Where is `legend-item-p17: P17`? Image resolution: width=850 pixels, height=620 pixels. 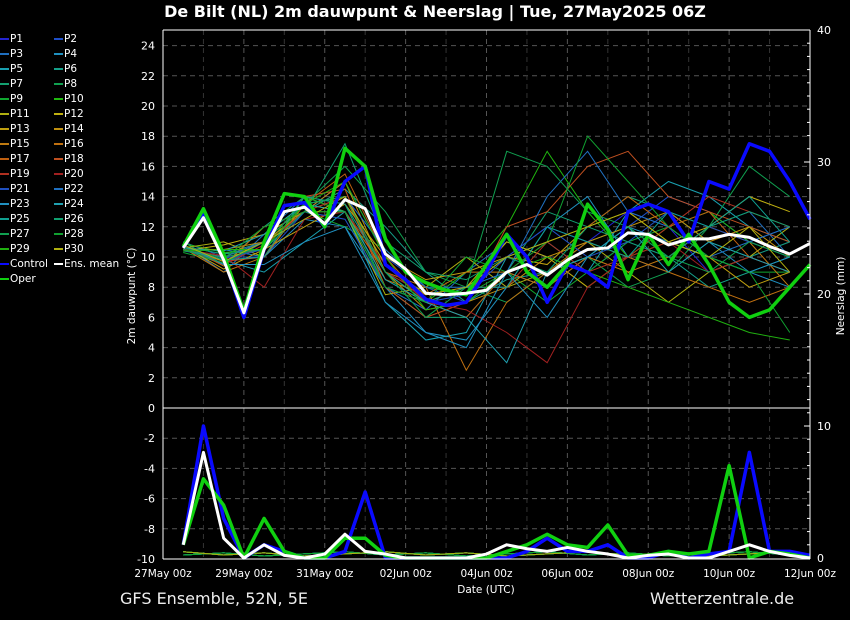 legend-item-p17: P17 is located at coordinates (15, 158).